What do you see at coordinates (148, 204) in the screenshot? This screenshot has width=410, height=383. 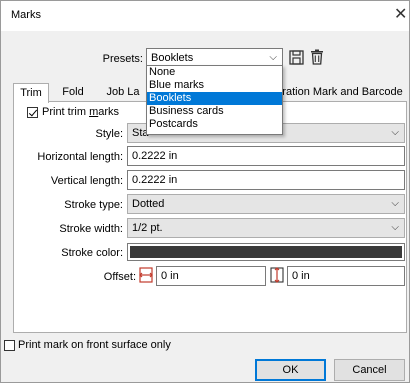 I see `stroke-type-value: Dotted` at bounding box center [148, 204].